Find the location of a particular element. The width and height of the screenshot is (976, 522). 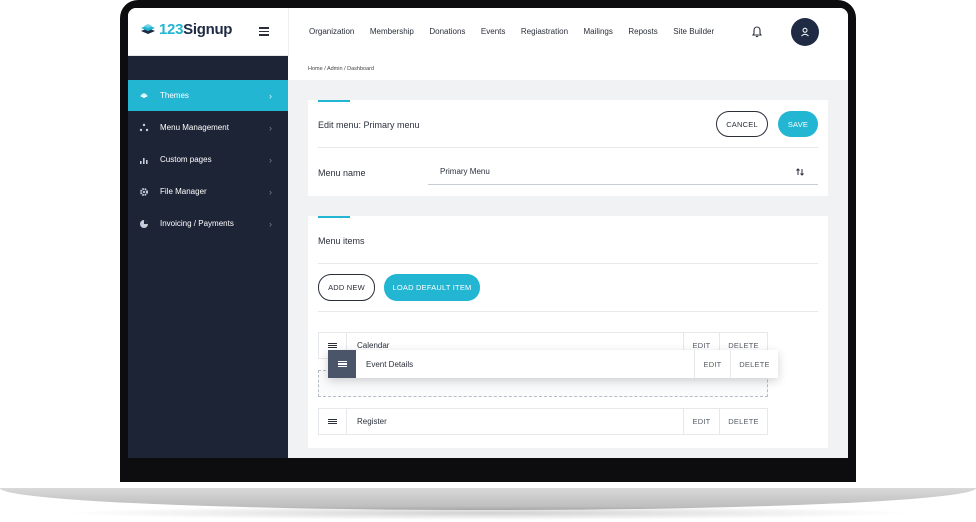

user-icon is located at coordinates (805, 32).